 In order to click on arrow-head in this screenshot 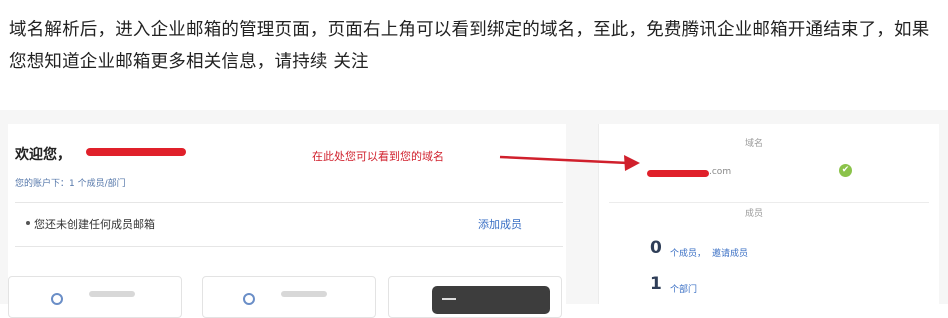, I will do `click(632, 163)`.